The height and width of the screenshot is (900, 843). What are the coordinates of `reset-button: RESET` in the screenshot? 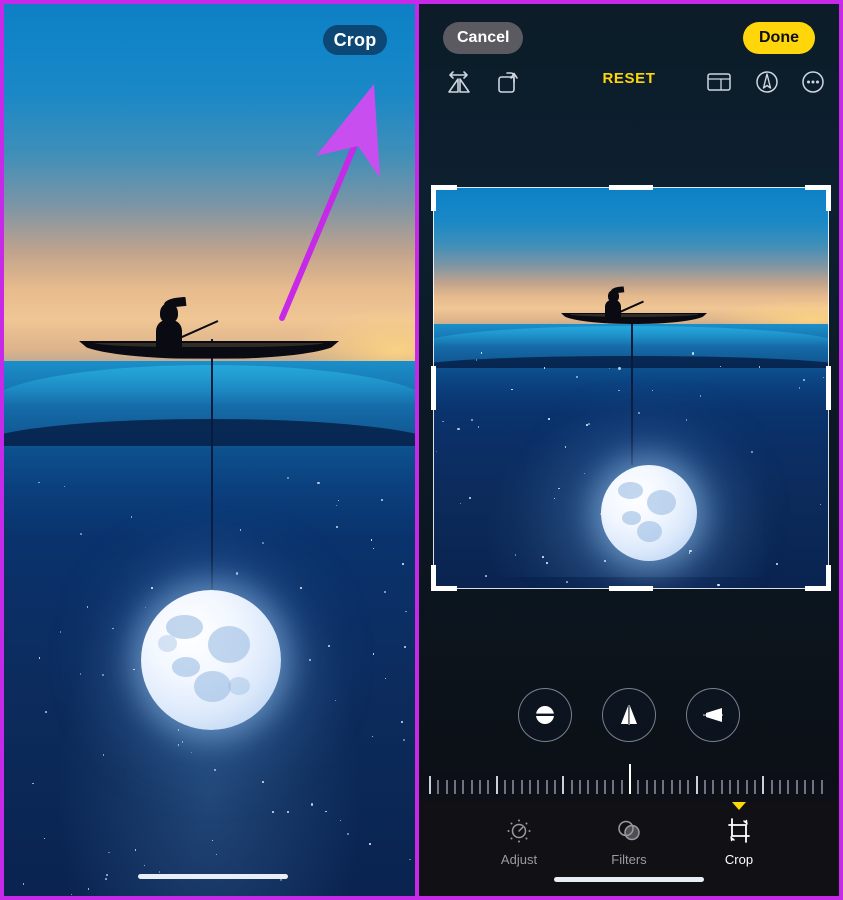 It's located at (628, 78).